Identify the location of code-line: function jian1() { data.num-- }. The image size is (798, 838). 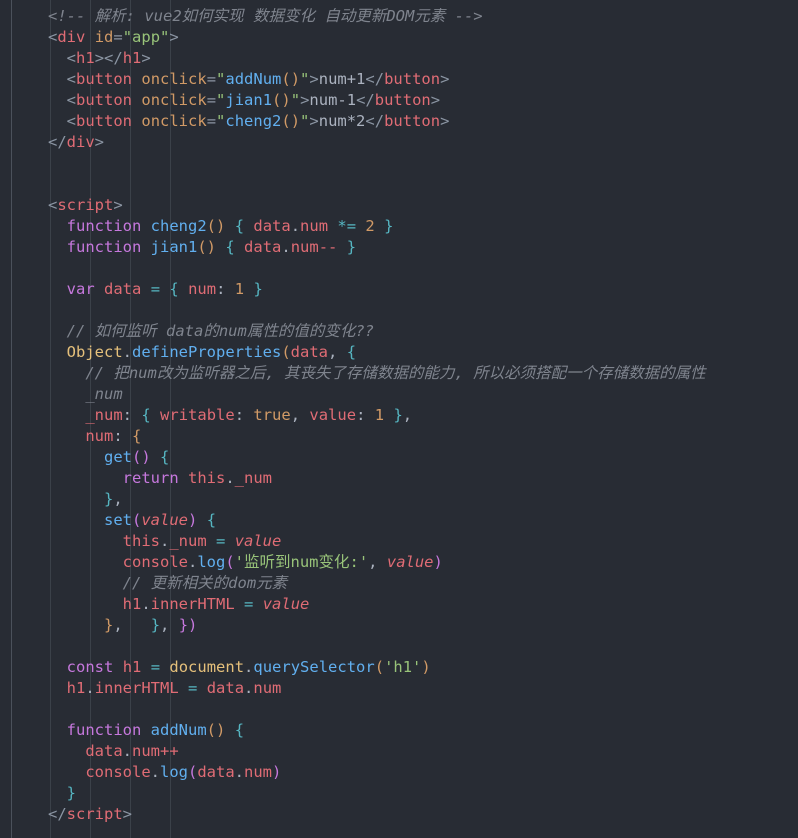
(377, 247).